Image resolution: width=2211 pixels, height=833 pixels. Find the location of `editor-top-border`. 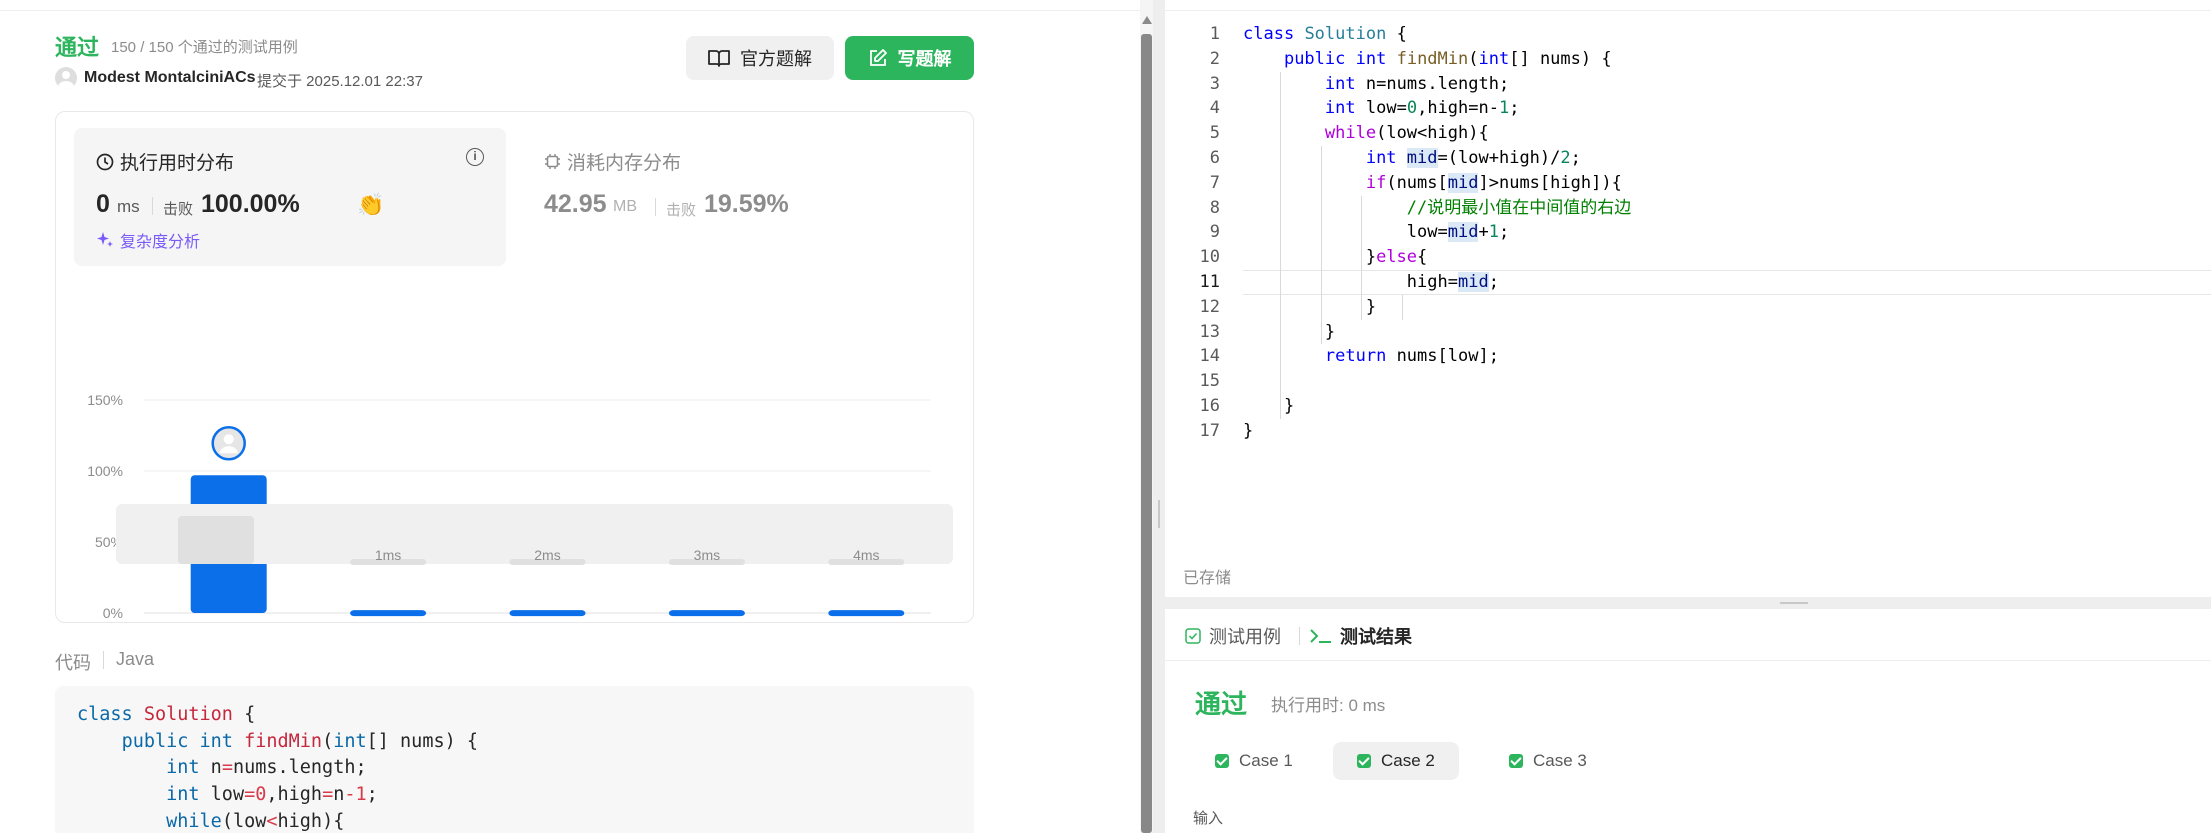

editor-top-border is located at coordinates (1688, 10).